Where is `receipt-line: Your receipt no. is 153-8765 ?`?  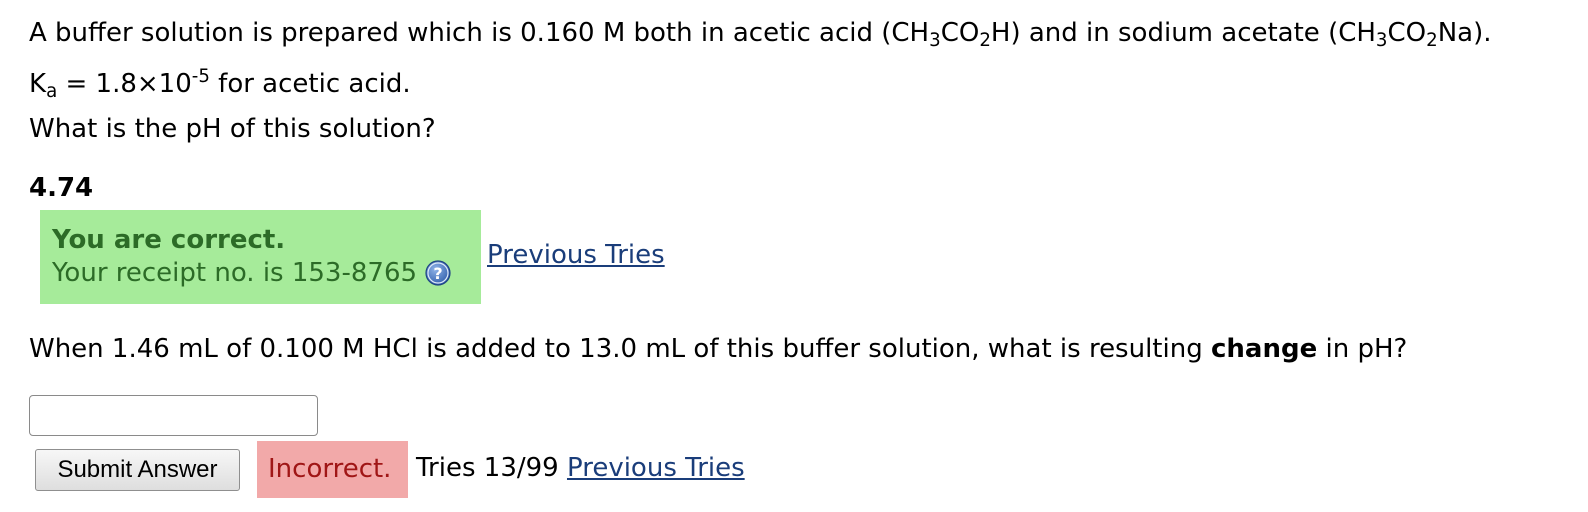
receipt-line: Your receipt no. is 153-8765 ? is located at coordinates (266, 274).